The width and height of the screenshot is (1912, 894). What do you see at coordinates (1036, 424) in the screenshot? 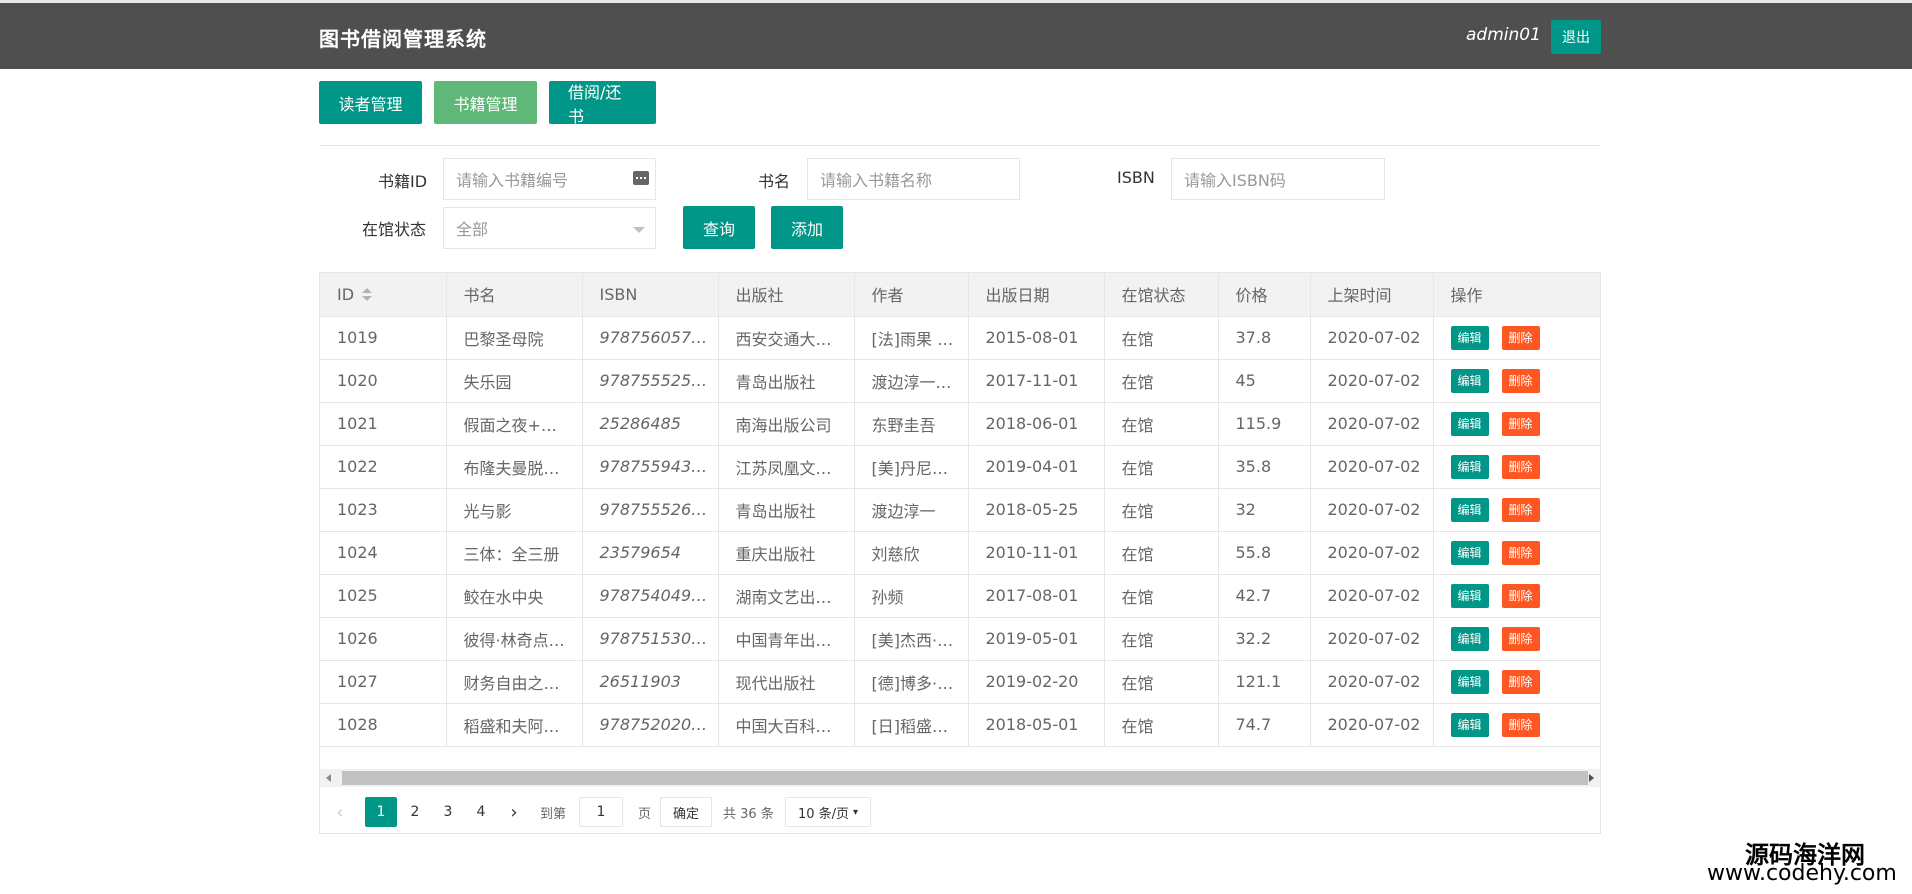
I see `table-cell: 2018-06-01` at bounding box center [1036, 424].